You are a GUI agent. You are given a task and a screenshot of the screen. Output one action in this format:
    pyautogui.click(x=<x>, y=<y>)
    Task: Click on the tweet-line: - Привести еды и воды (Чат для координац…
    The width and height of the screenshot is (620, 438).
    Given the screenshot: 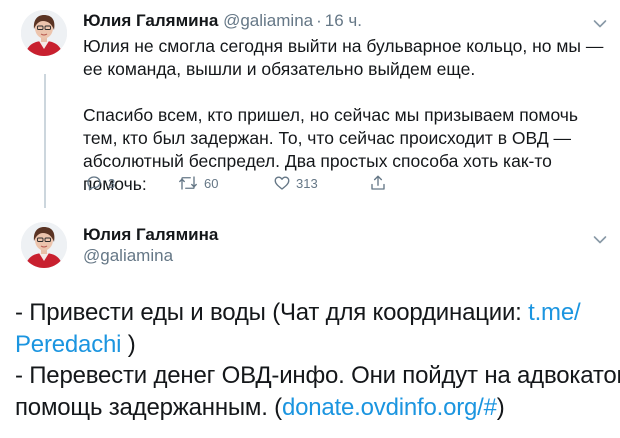 What is the action you would take?
    pyautogui.click(x=315, y=313)
    